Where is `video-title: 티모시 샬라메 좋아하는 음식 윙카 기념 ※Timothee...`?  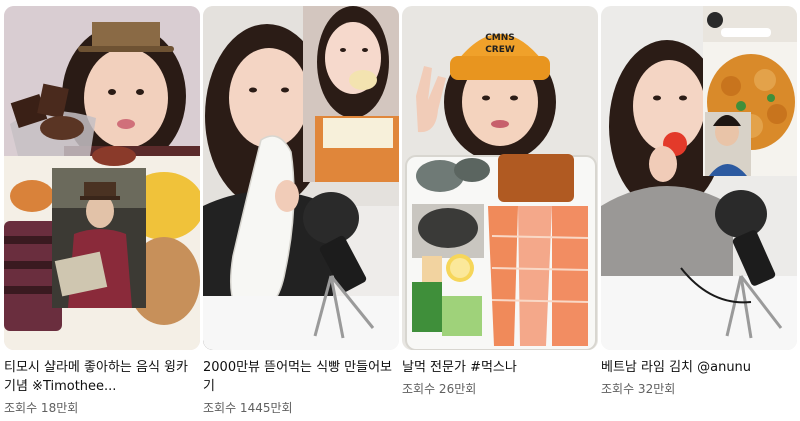
video-title: 티모시 샬라메 좋아하는 음식 윙카 기념 ※Timothee... is located at coordinates (102, 377).